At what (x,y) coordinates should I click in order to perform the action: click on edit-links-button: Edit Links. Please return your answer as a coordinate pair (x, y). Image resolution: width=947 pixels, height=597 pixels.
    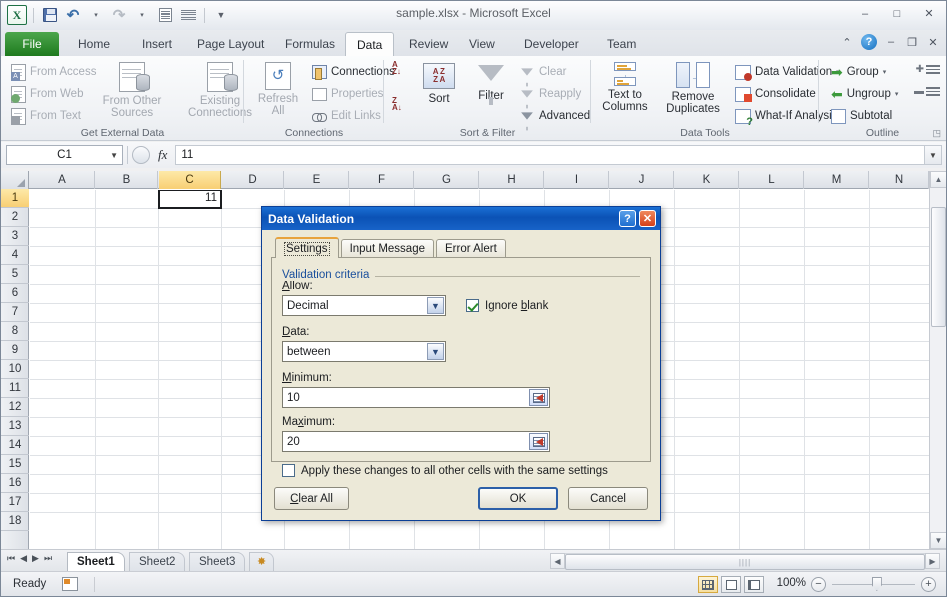
    Looking at the image, I should click on (346, 116).